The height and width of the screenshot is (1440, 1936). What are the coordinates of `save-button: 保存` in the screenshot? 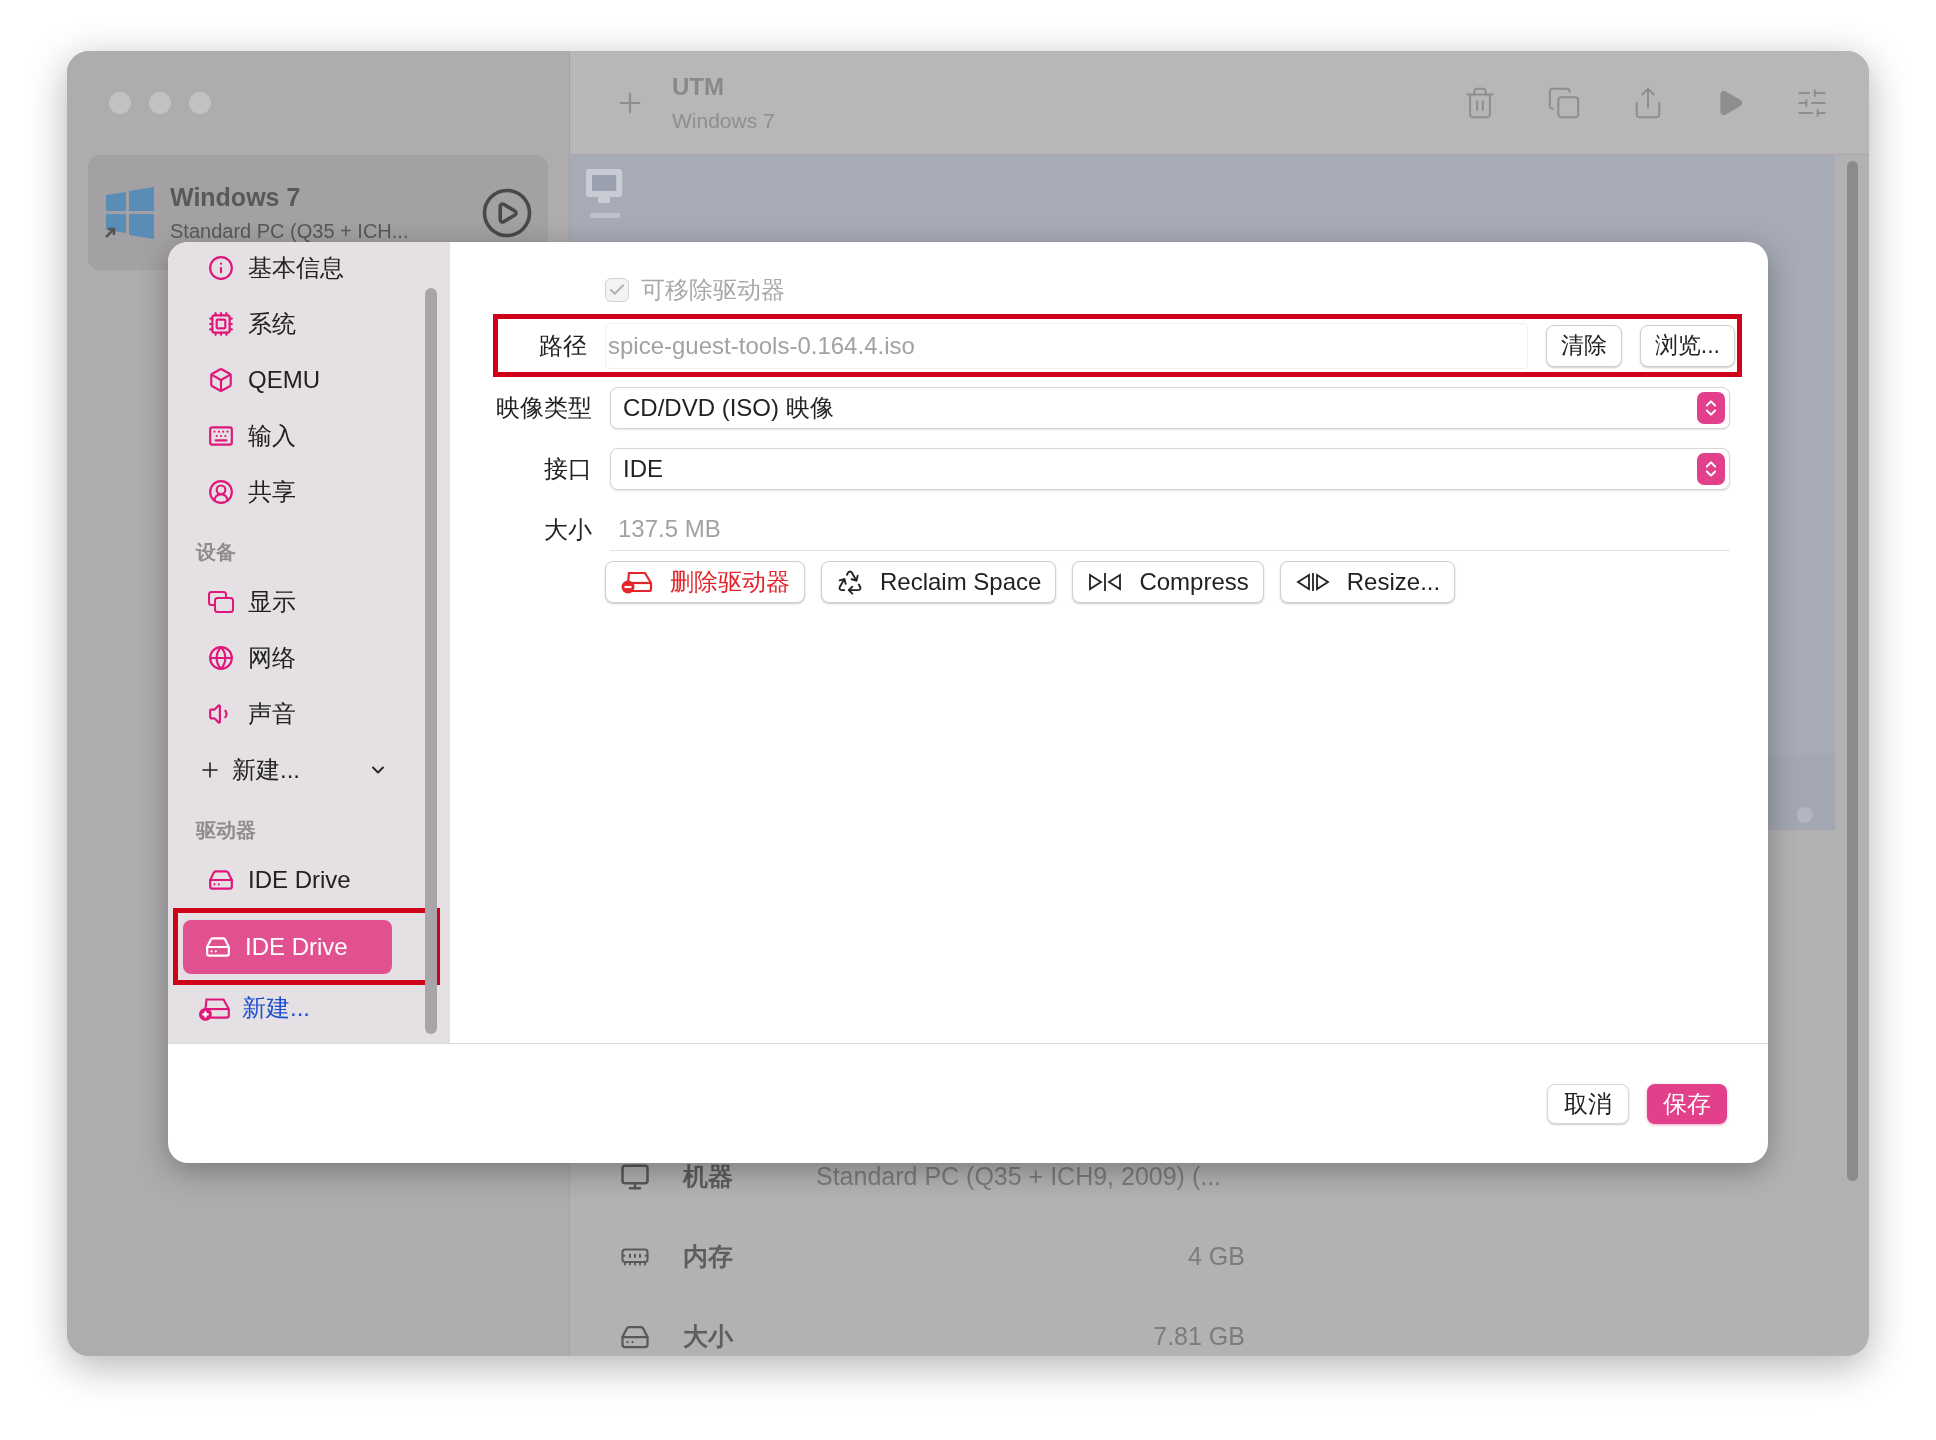 It's located at (1687, 1103).